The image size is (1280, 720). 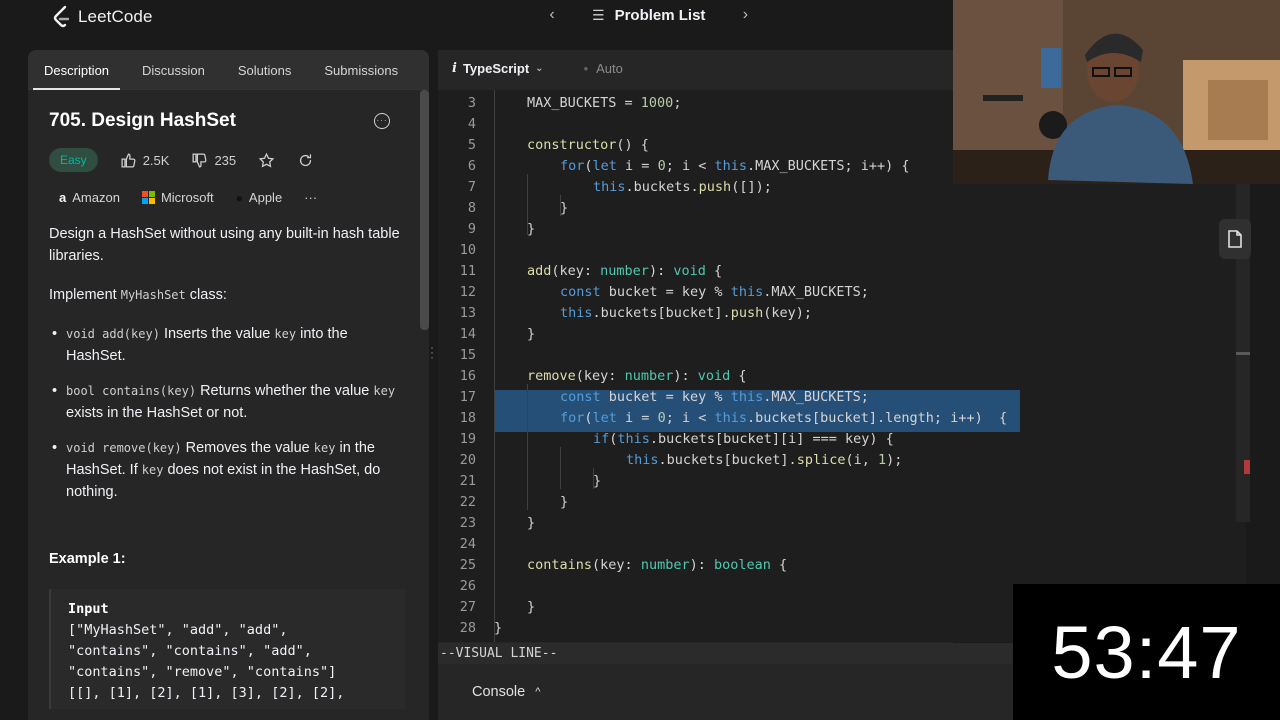 What do you see at coordinates (842, 250) in the screenshot?
I see `code-line: 10` at bounding box center [842, 250].